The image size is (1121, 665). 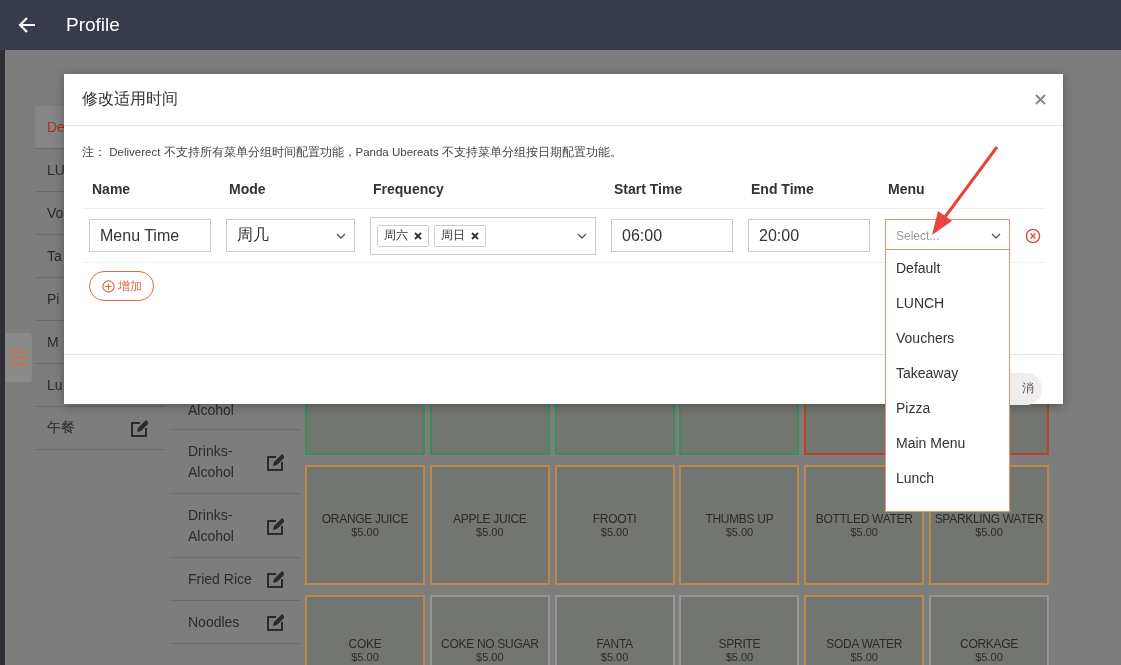 What do you see at coordinates (947, 372) in the screenshot?
I see `dropdown-option: Takeaway` at bounding box center [947, 372].